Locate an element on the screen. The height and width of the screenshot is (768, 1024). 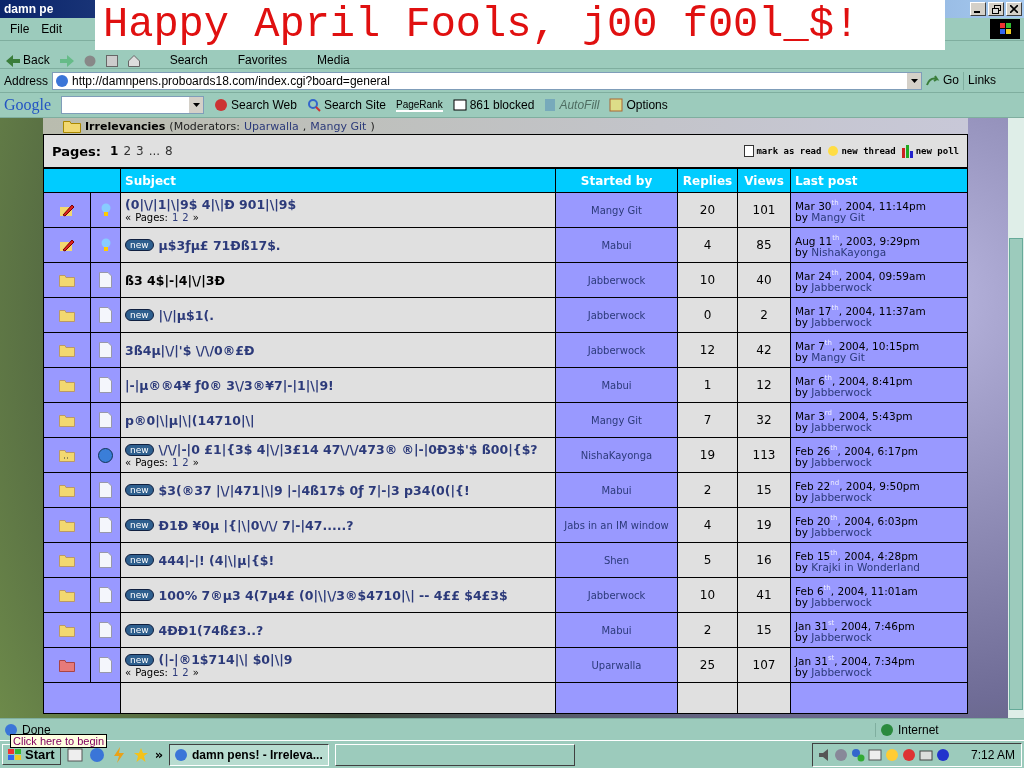
thread-title-link: p®0|\|µ|\|(14710|\| is located at coordinates (190, 420).